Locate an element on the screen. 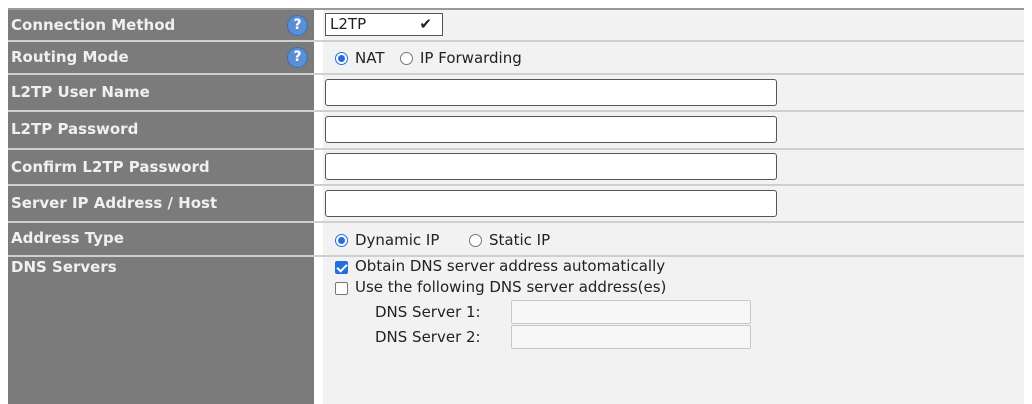 The height and width of the screenshot is (404, 1032). radio-ip-forwarding is located at coordinates (406, 58).